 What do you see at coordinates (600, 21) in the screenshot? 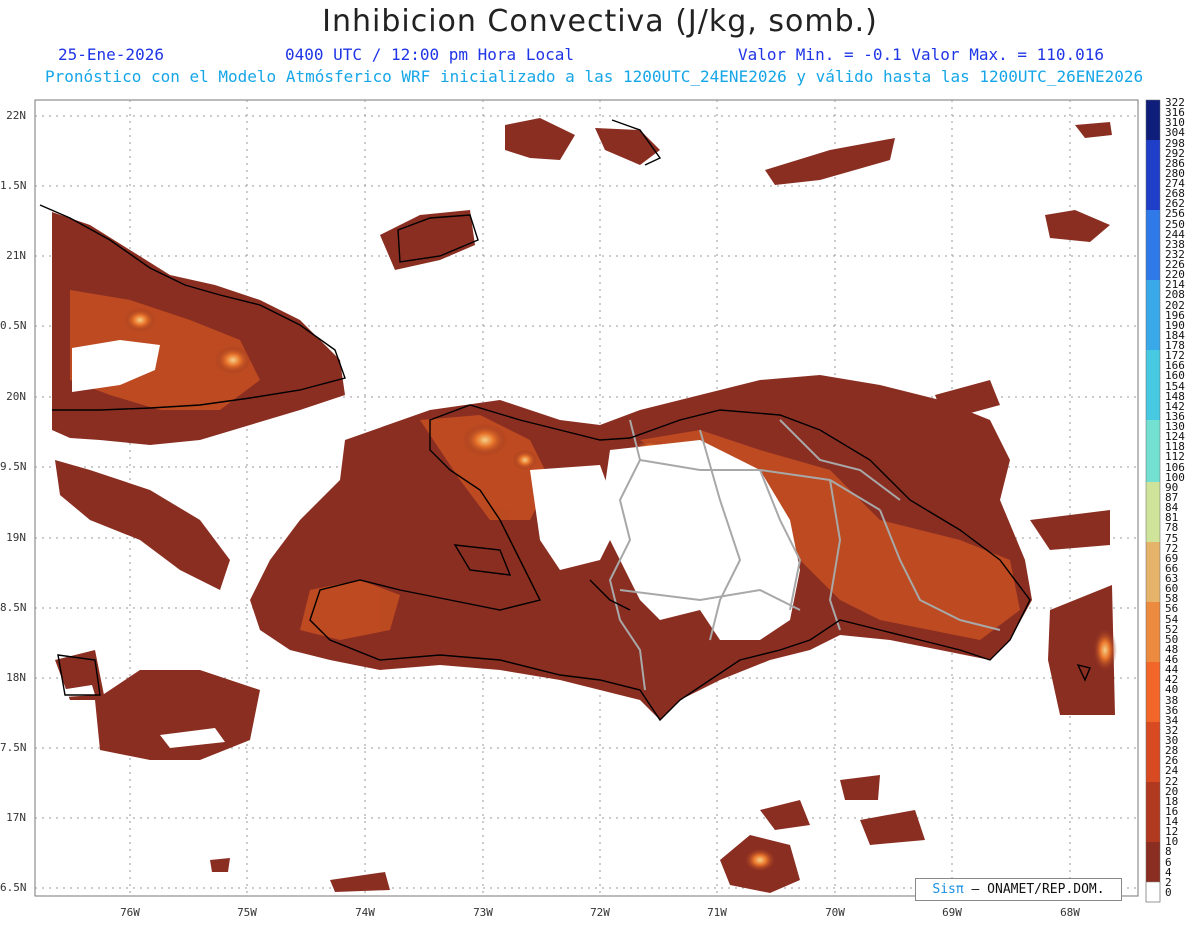
I see `map-title: Inhibicion Convectiva (J/kg, somb.)` at bounding box center [600, 21].